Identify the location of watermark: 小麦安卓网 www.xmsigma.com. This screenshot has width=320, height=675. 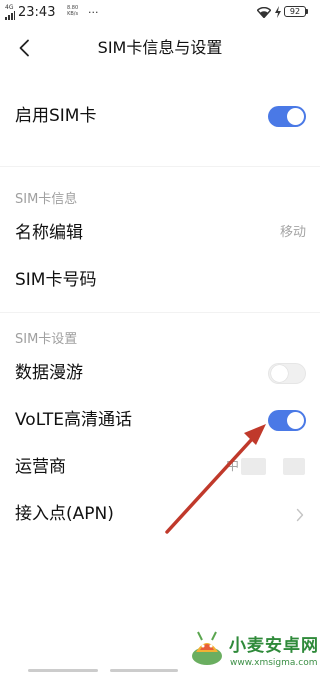
(254, 648).